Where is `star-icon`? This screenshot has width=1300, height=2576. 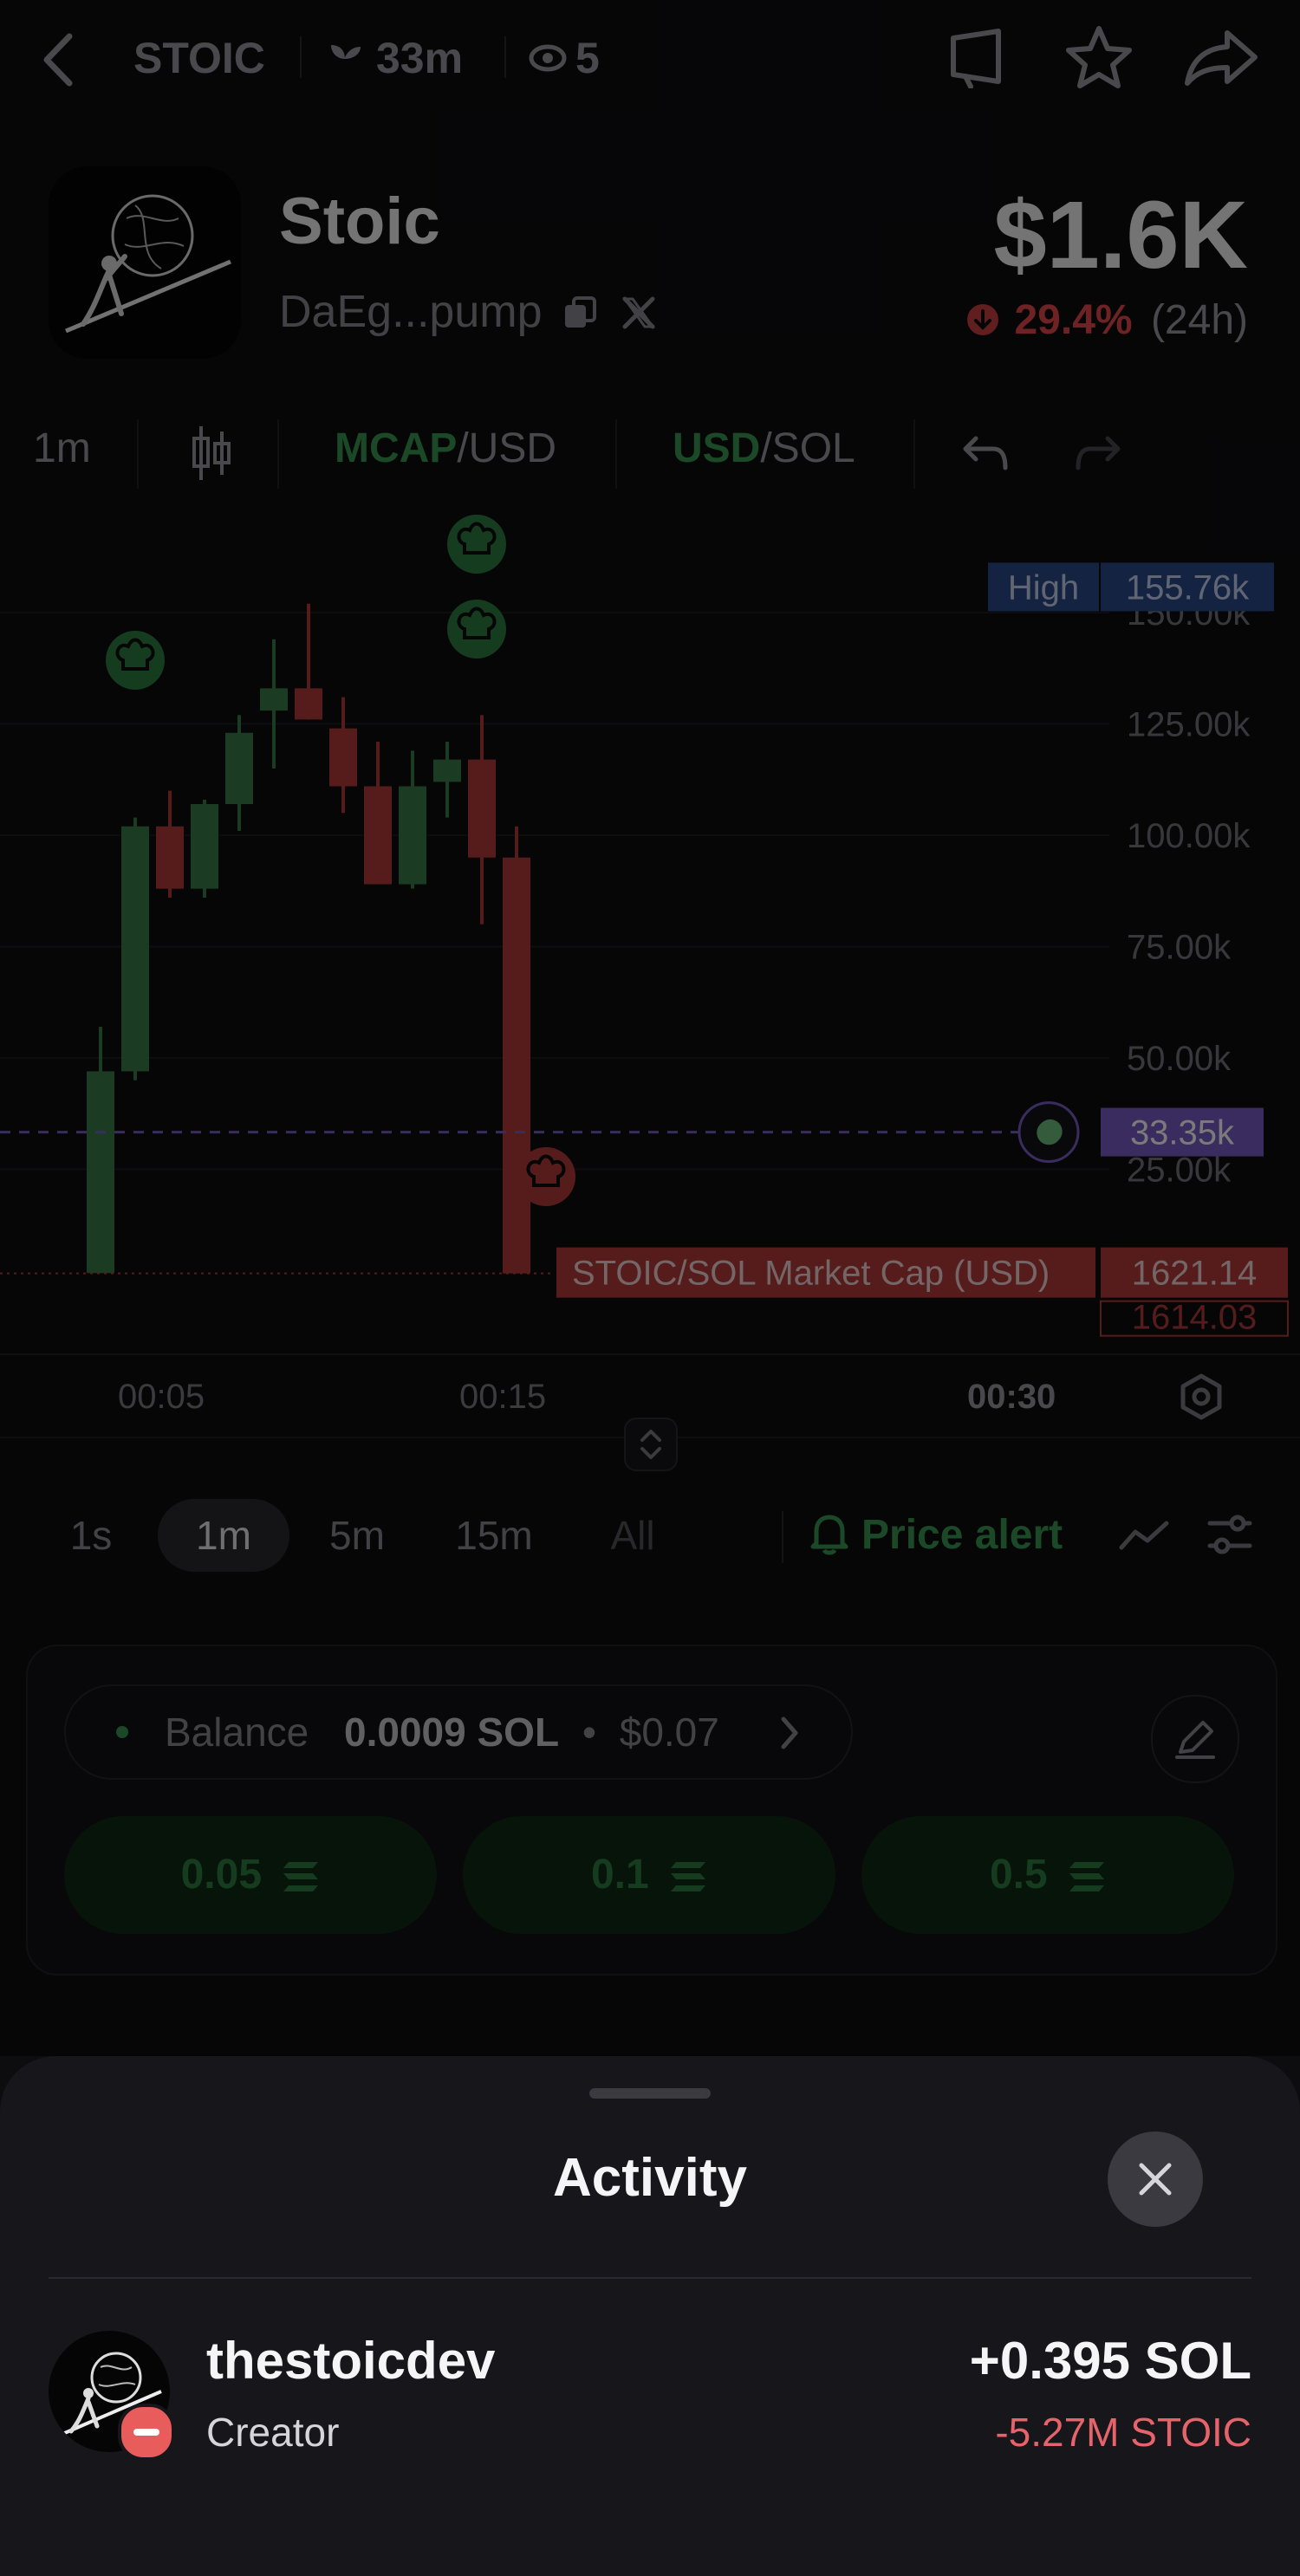
star-icon is located at coordinates (1099, 57).